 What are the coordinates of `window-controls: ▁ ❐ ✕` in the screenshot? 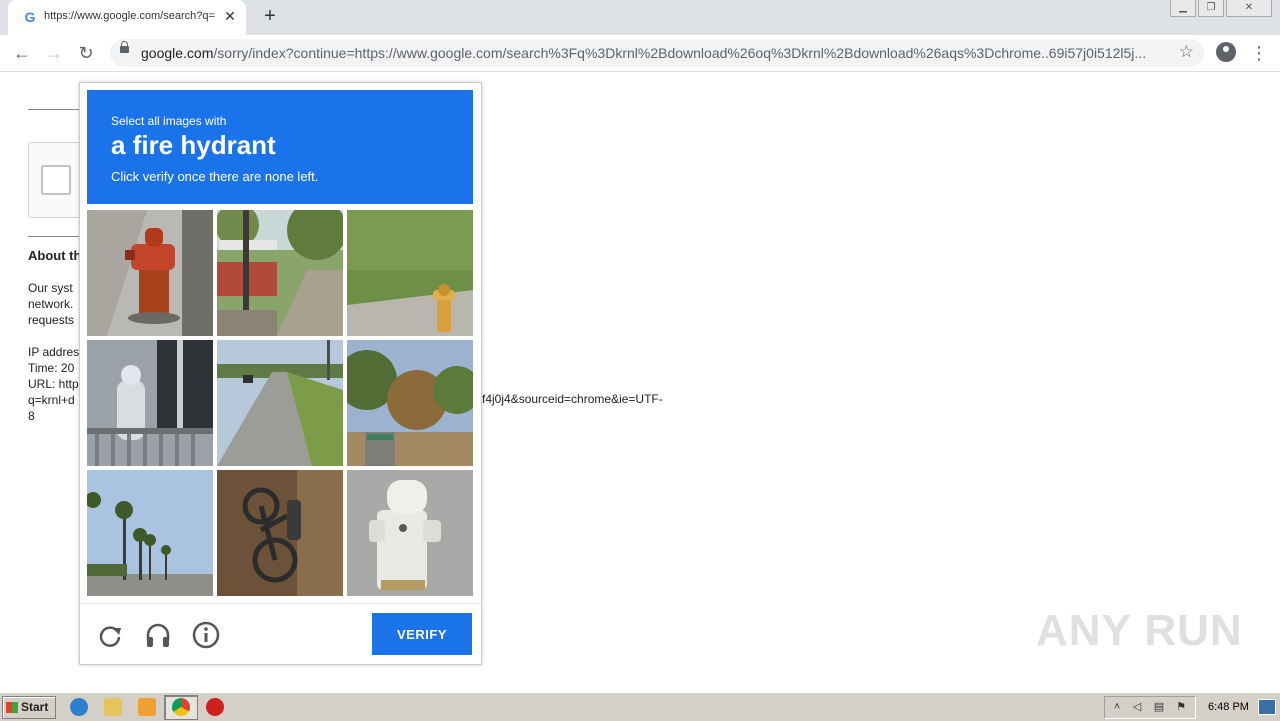 It's located at (1221, 9).